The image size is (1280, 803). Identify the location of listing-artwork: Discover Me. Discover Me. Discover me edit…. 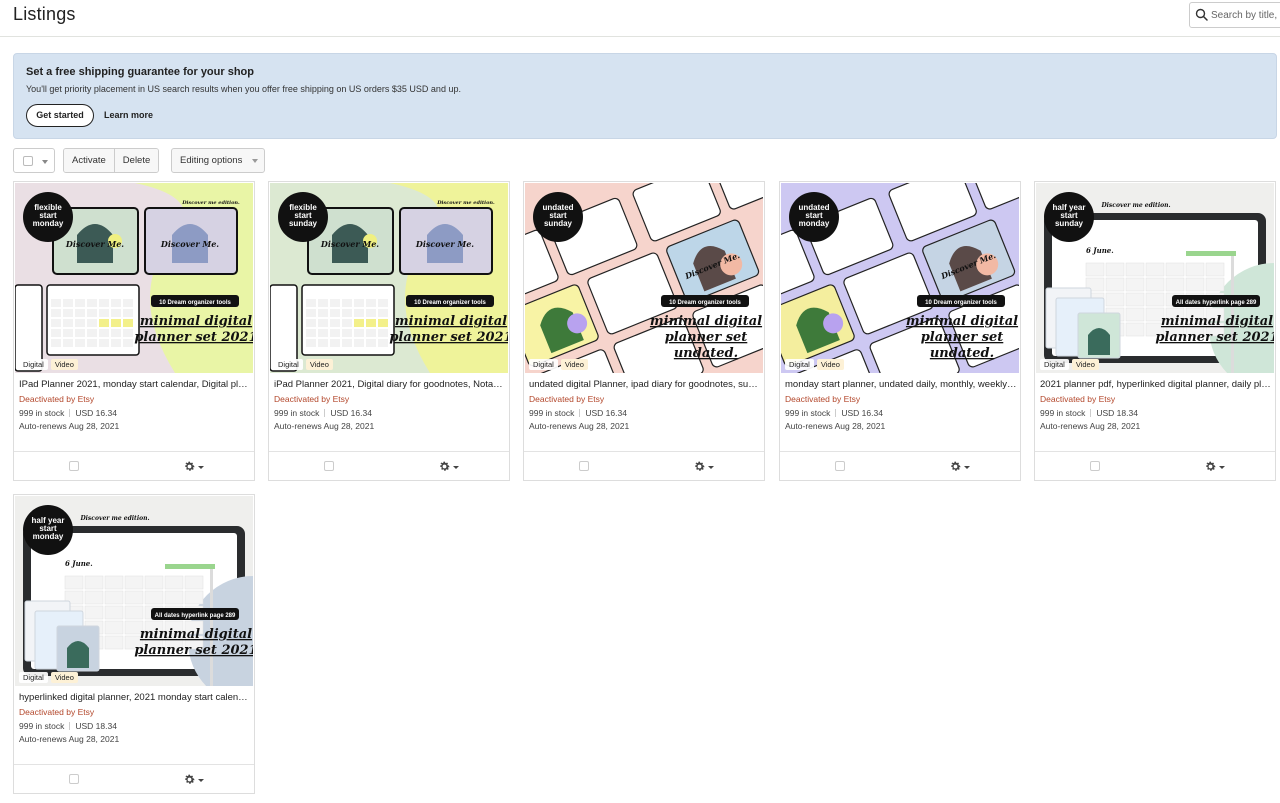
(389, 278).